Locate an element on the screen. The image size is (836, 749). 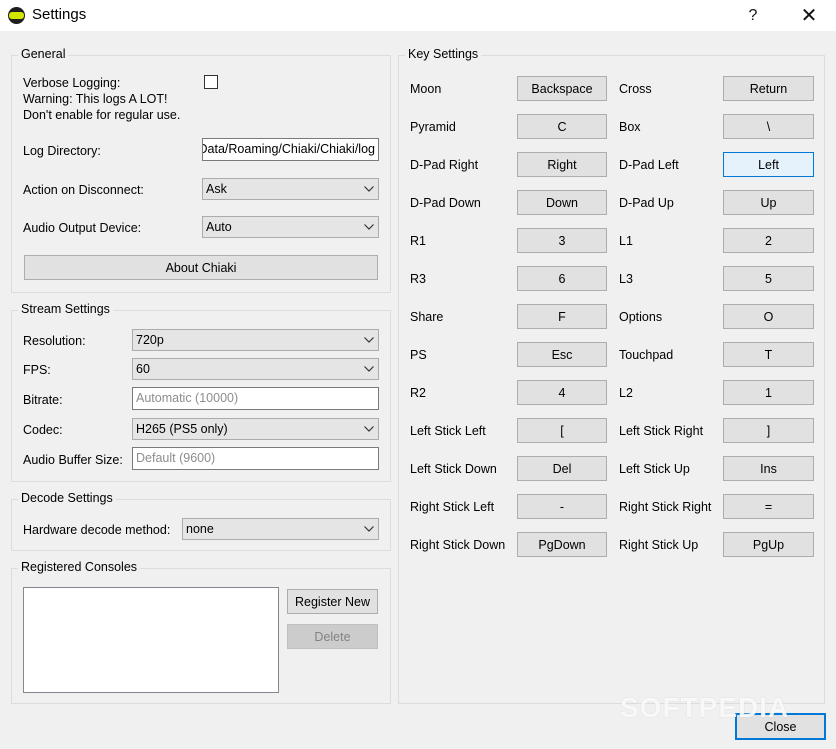
key-button-touchpad: T is located at coordinates (768, 354).